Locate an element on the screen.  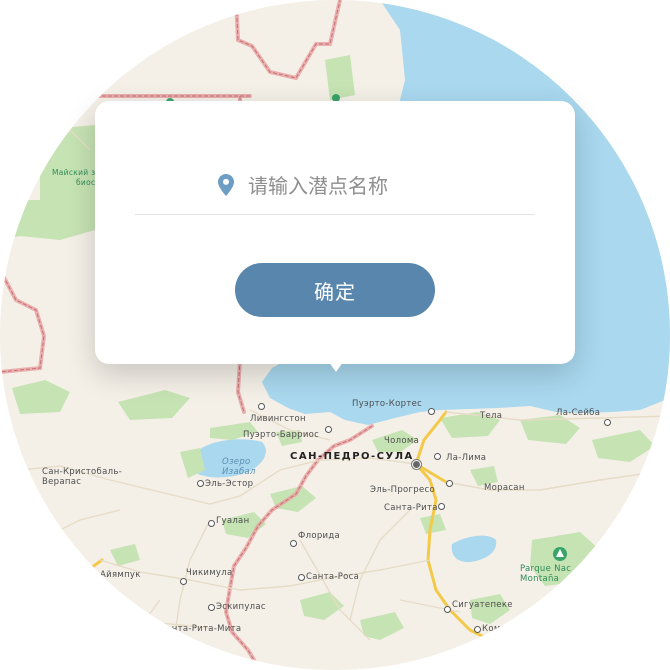
map-label-parque: Parque Nac is located at coordinates (546, 569).